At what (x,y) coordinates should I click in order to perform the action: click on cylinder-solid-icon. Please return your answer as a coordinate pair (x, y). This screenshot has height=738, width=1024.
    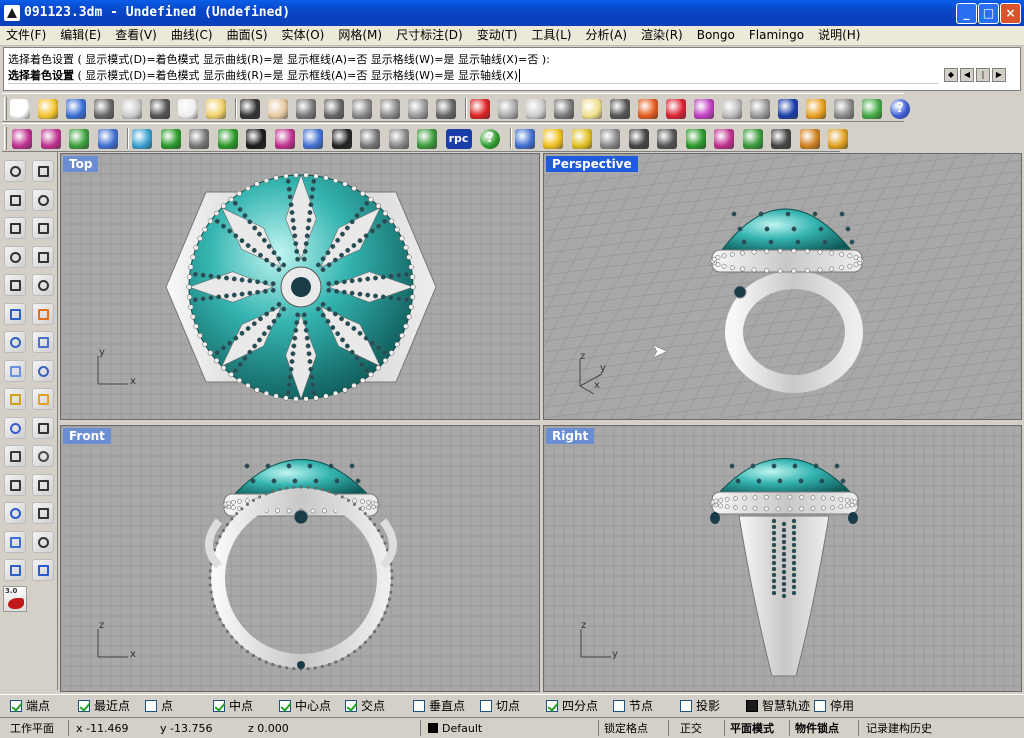
    Looking at the image, I should click on (15, 370).